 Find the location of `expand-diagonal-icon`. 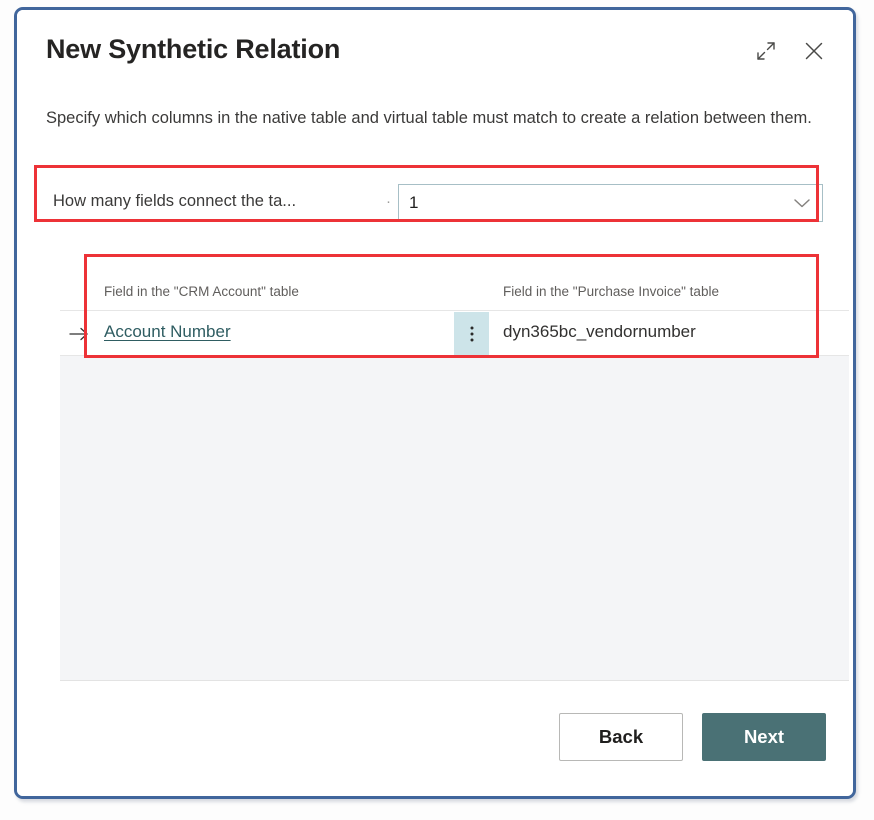

expand-diagonal-icon is located at coordinates (766, 51).